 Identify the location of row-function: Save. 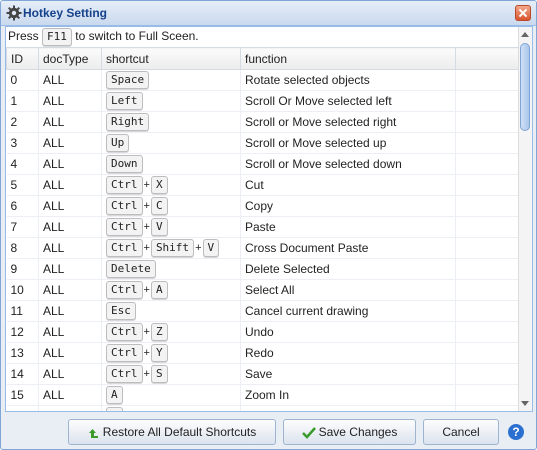
(348, 374).